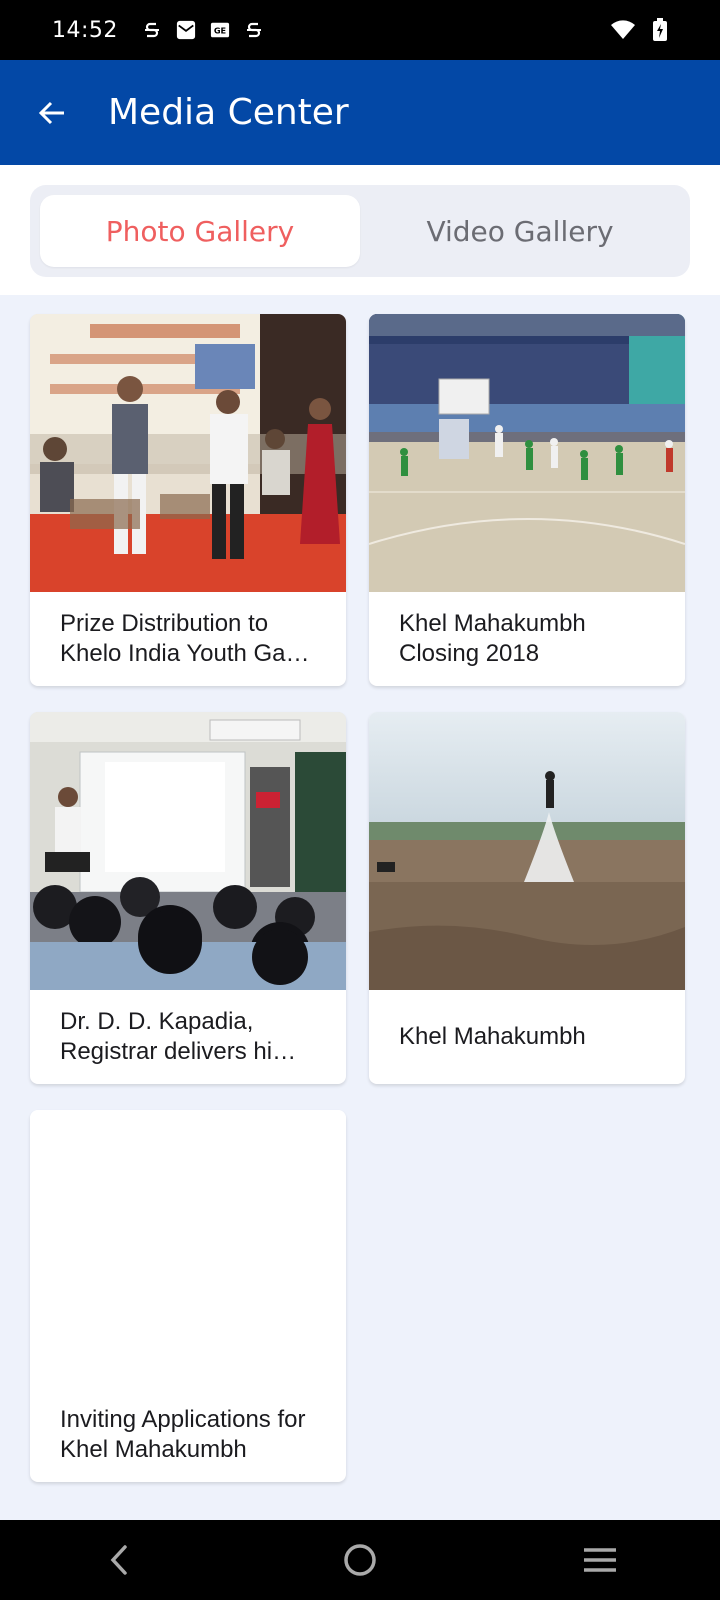 The image size is (720, 1600). Describe the element at coordinates (183, 1434) in the screenshot. I see `card-caption: Inviting Applications for Khel Mahakumbh` at that location.